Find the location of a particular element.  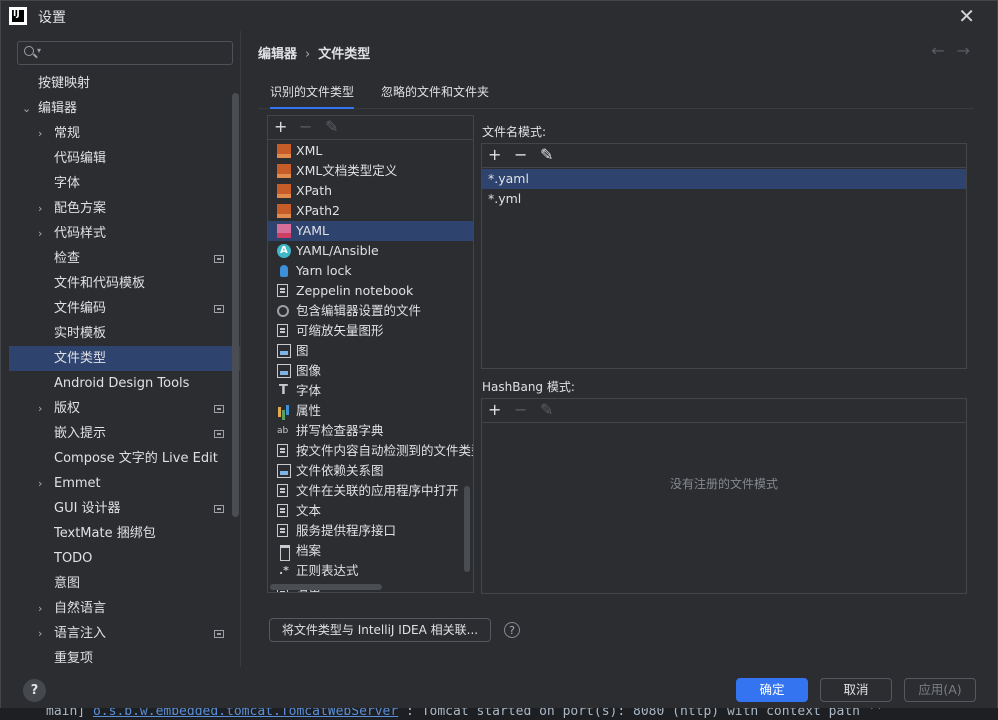

sidebar-item: 代码编辑 is located at coordinates (124, 158).